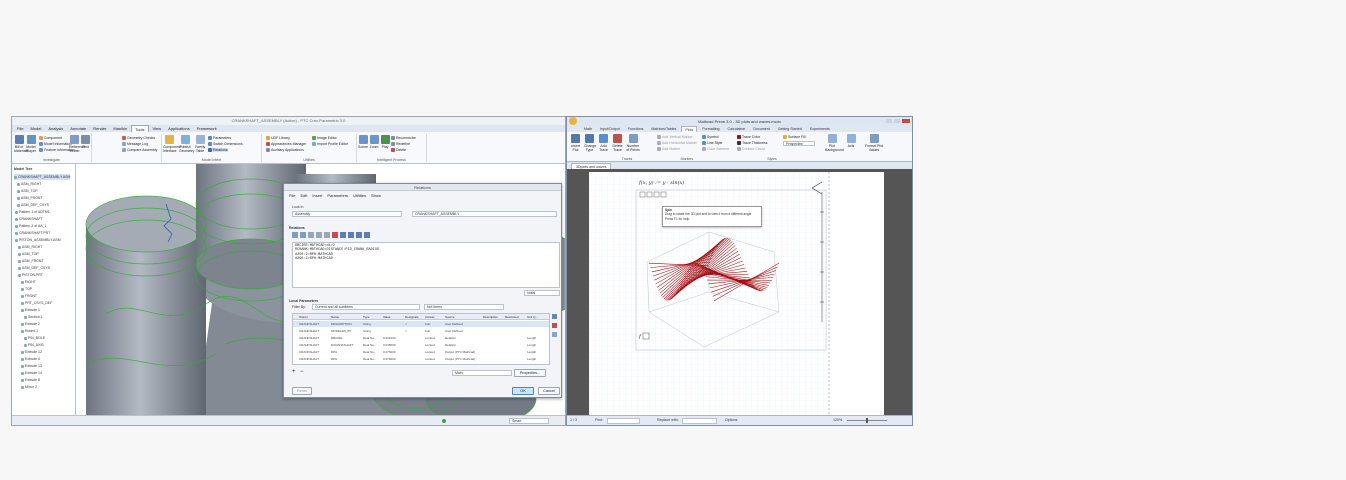 The height and width of the screenshot is (480, 1346). I want to click on tab-render: Render, so click(99, 128).